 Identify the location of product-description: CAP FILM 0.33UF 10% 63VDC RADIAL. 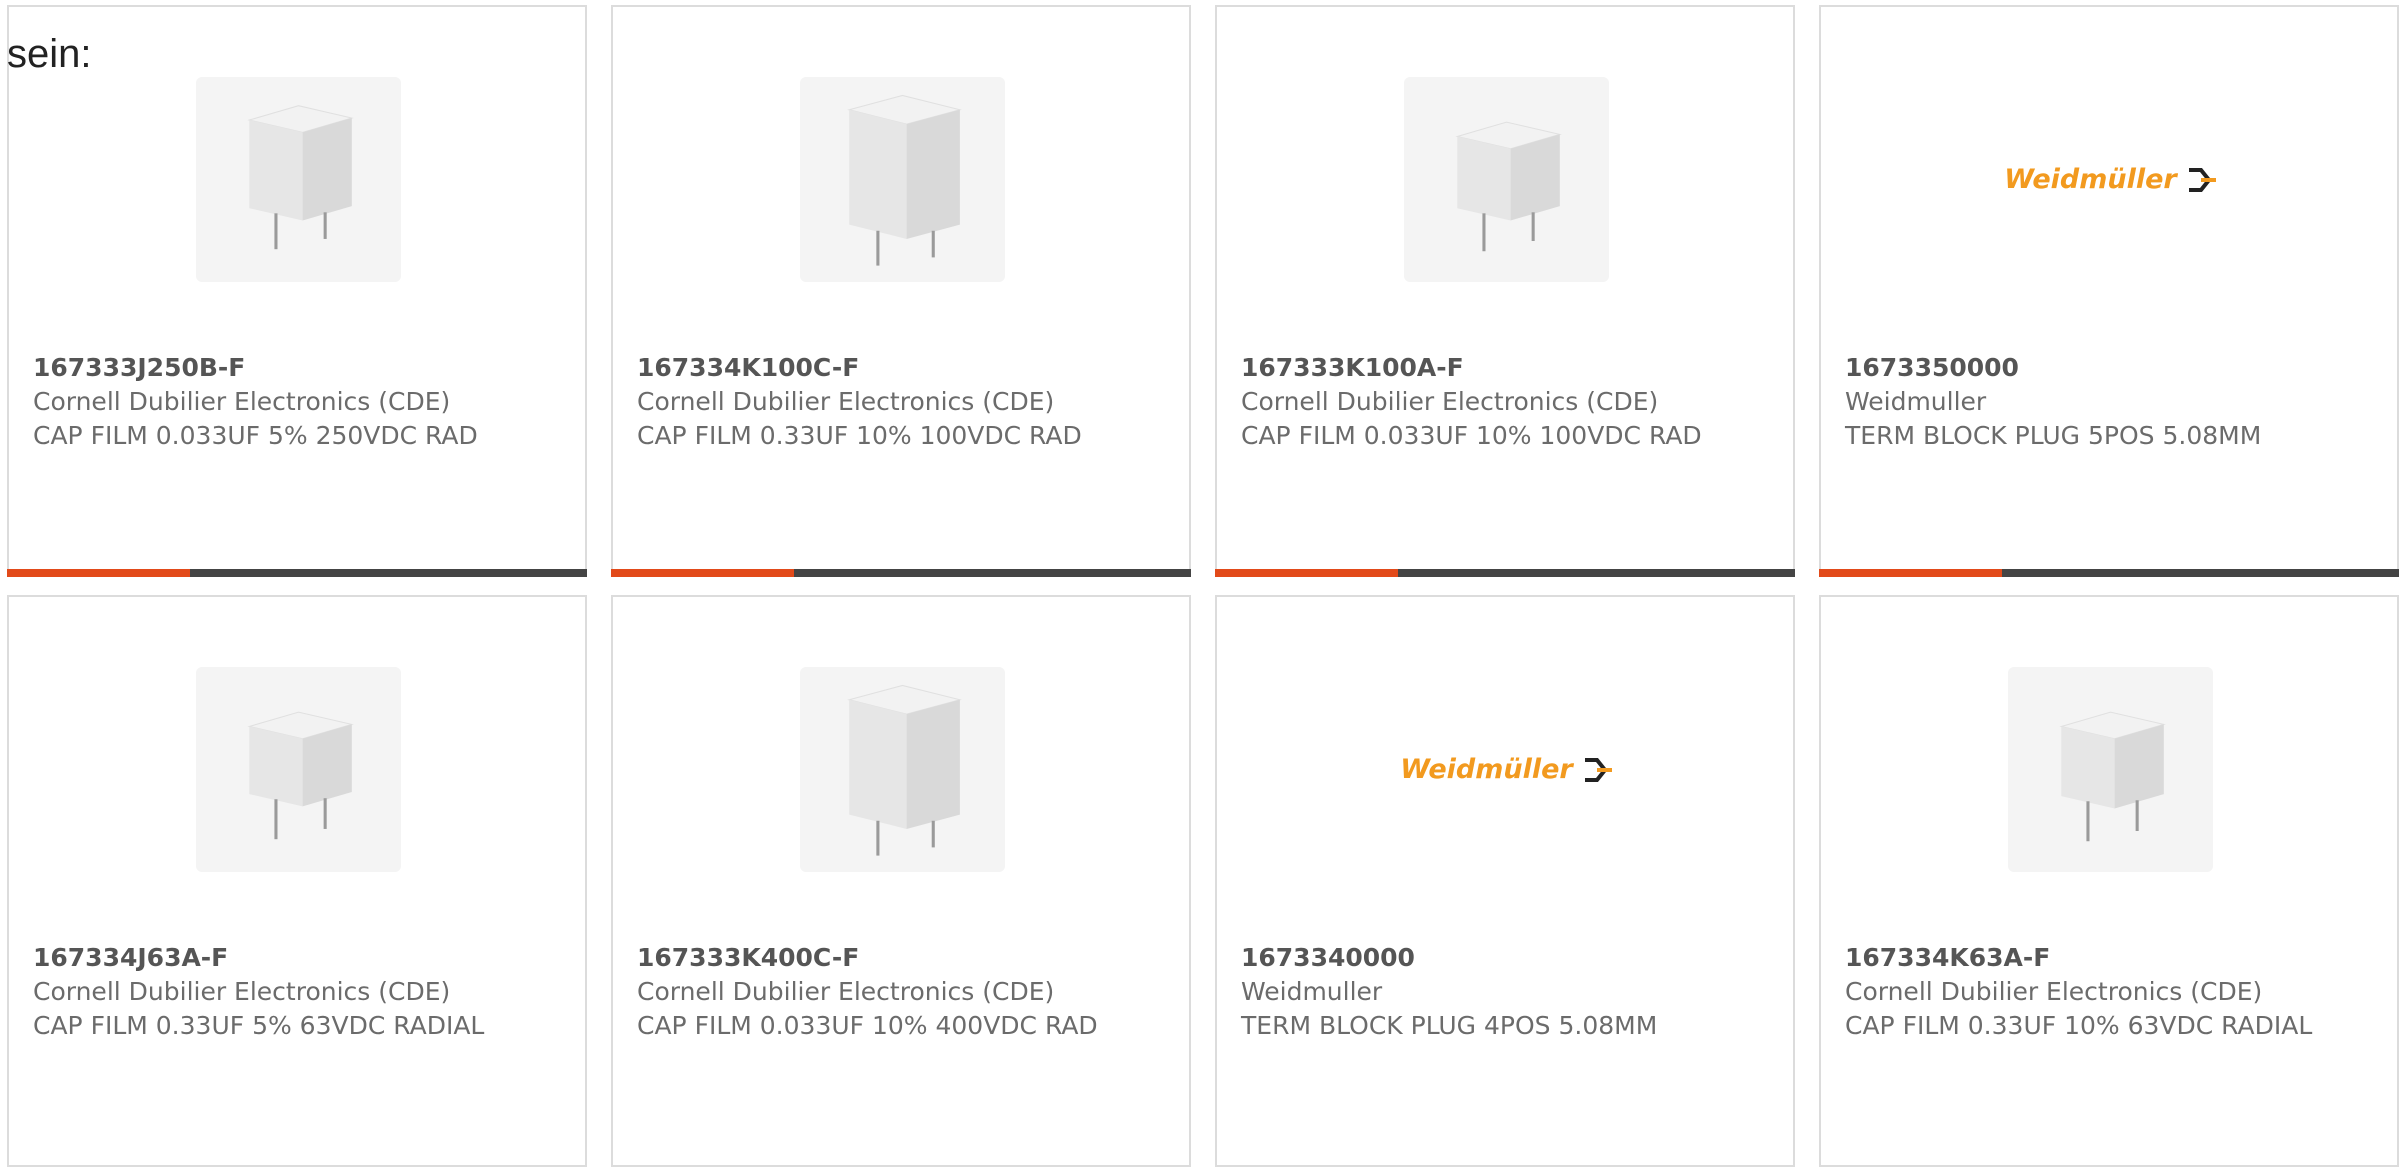
(2079, 1025).